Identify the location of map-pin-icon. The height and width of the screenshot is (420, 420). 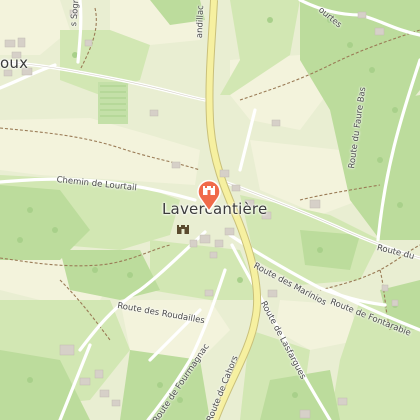
(209, 196).